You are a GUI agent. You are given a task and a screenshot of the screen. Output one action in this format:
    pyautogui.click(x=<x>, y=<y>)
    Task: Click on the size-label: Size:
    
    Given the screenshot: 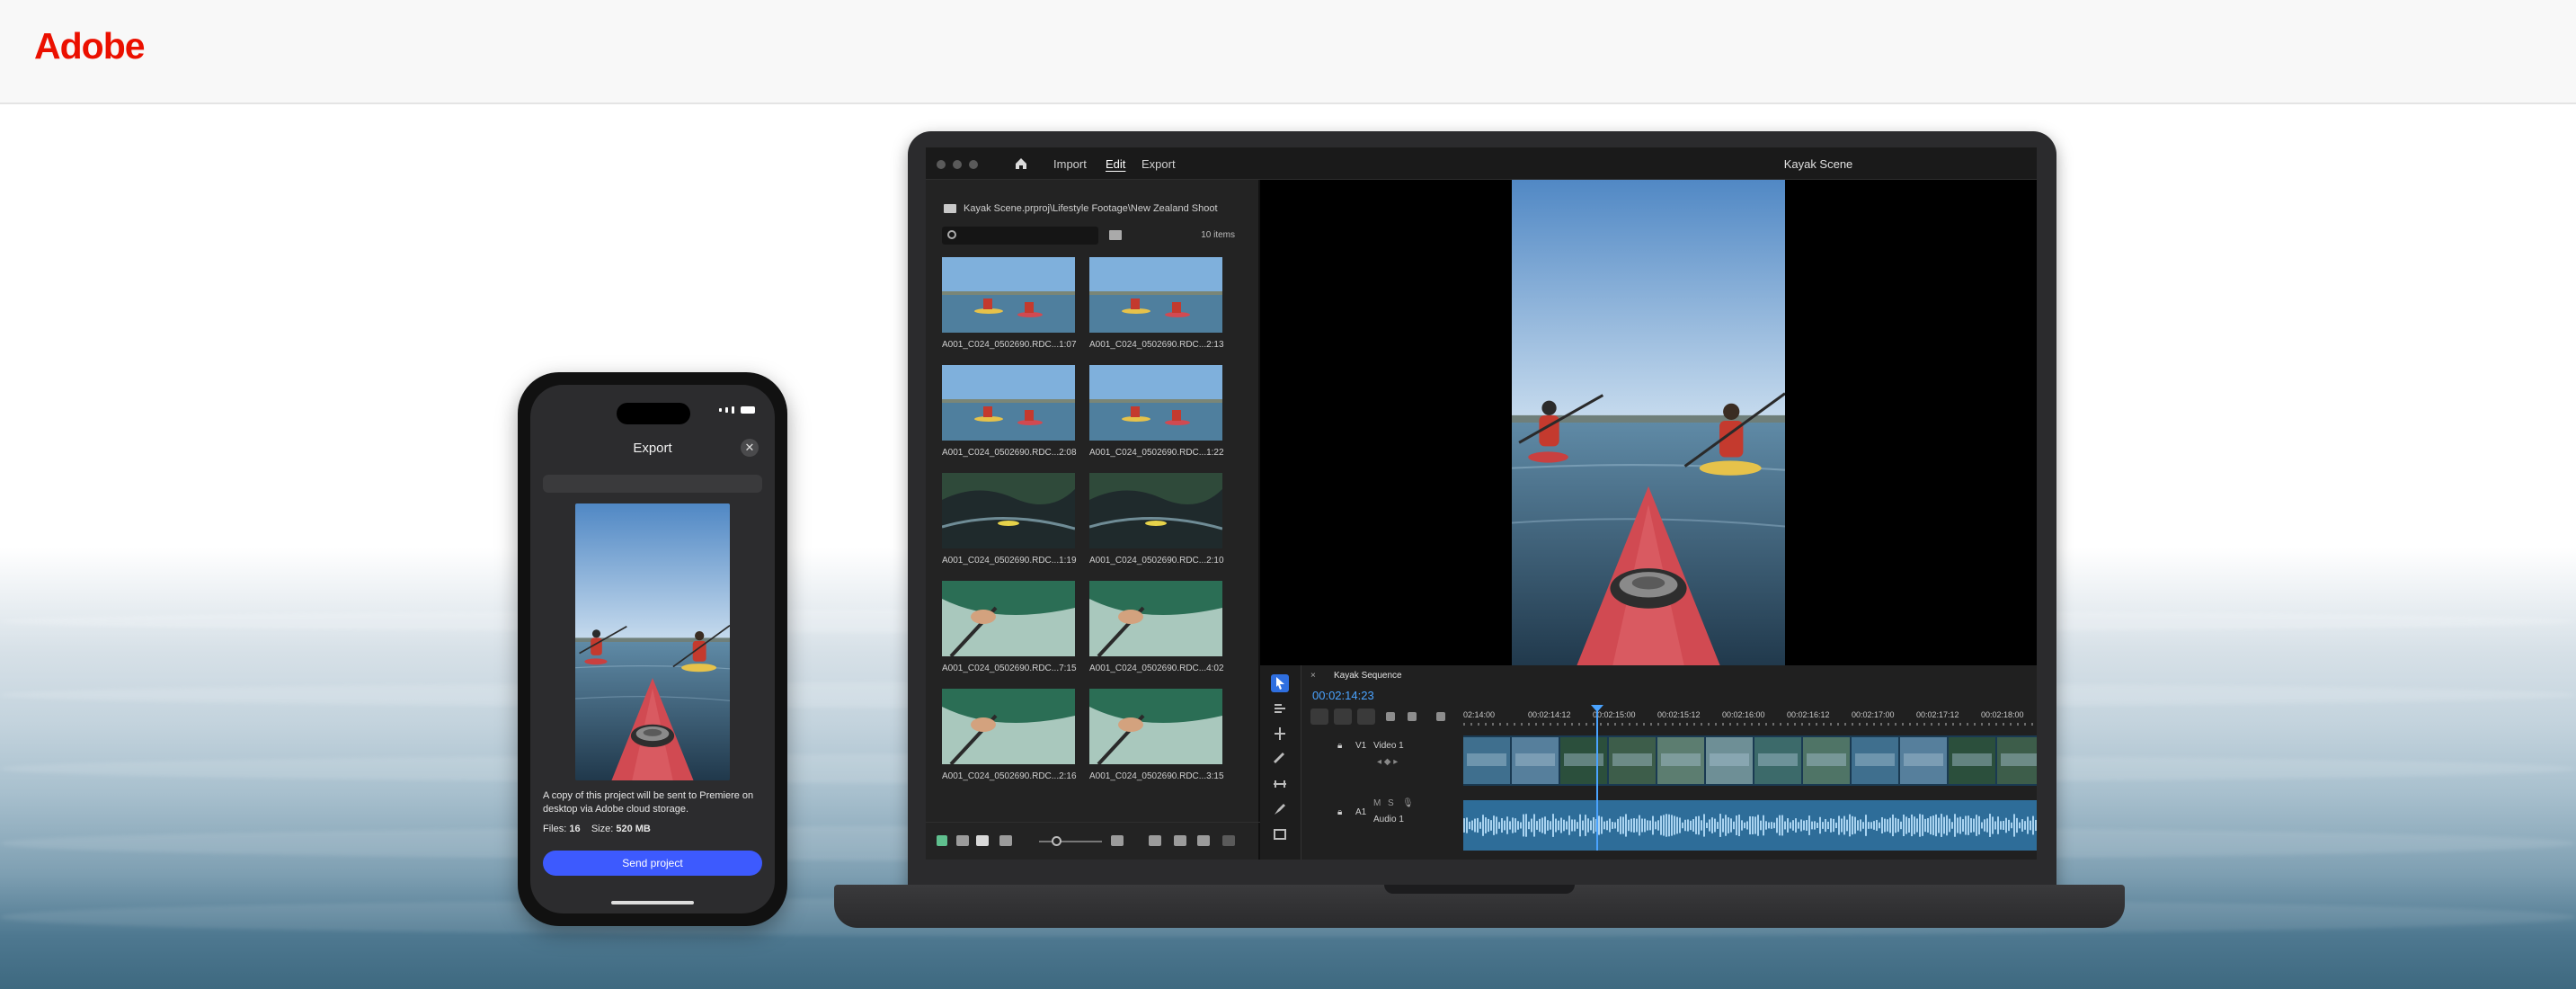 What is the action you would take?
    pyautogui.click(x=602, y=829)
    